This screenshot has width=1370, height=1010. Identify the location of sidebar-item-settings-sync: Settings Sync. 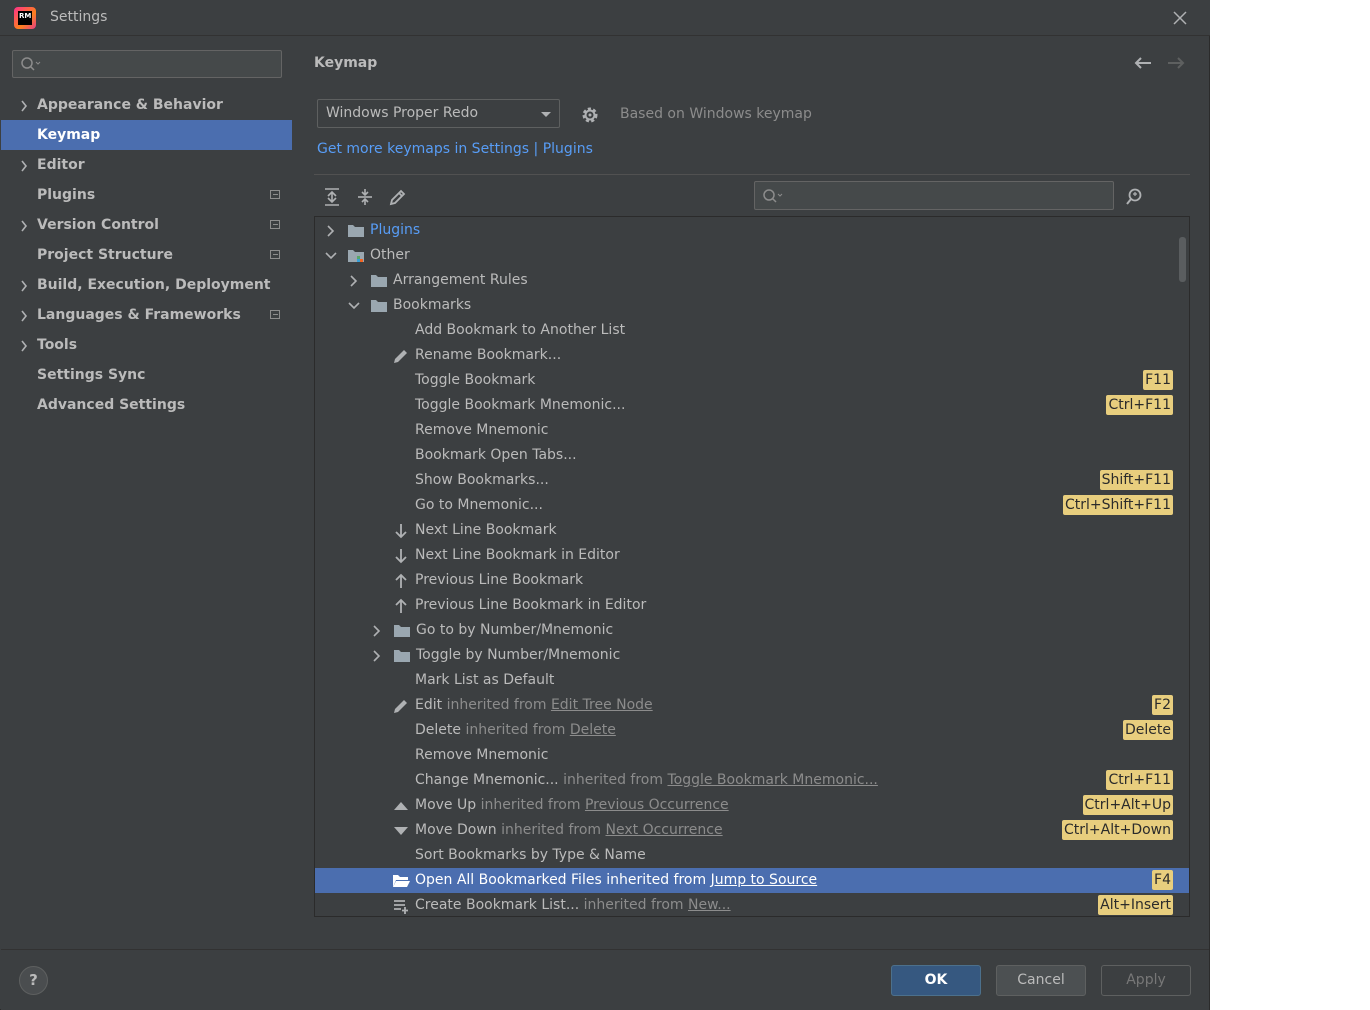
(146, 375).